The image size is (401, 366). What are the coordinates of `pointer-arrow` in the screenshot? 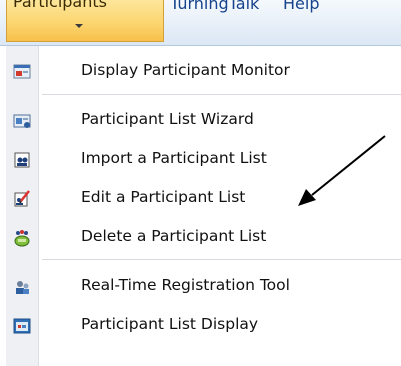 It's located at (342, 170).